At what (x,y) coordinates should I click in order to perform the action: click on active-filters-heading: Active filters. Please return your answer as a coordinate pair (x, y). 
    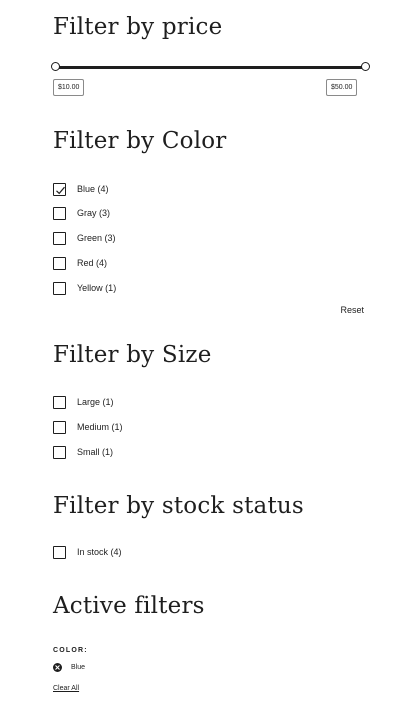
    Looking at the image, I should click on (129, 606).